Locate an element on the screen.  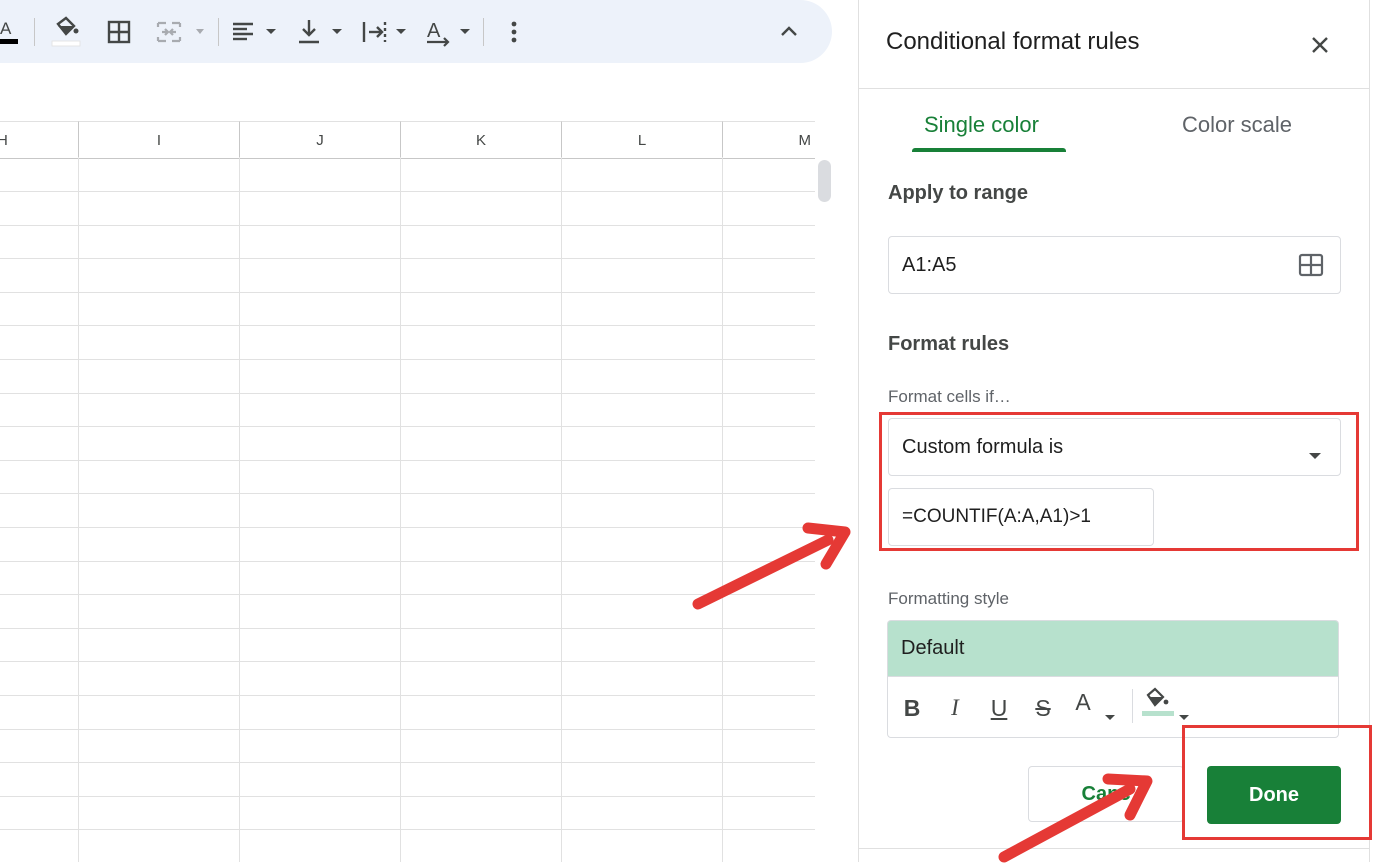
column-header-m: M is located at coordinates (769, 140).